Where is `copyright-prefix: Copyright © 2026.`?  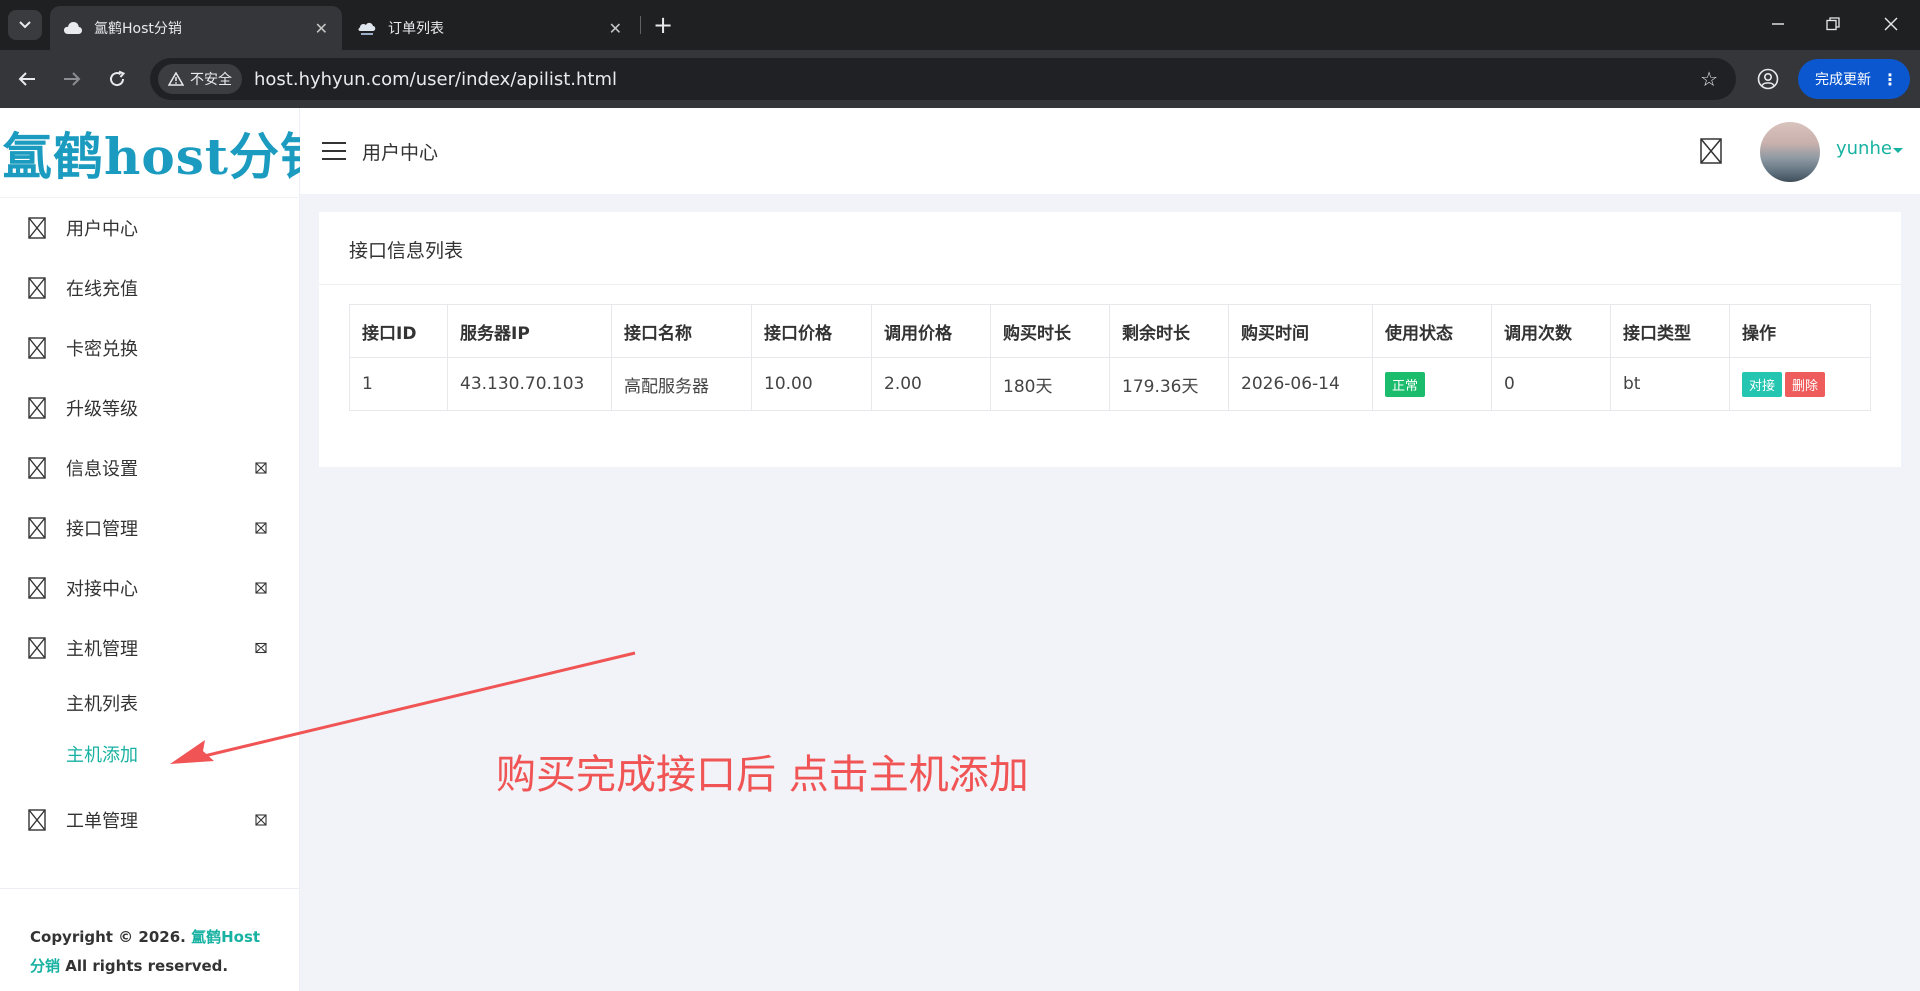
copyright-prefix: Copyright © 2026. is located at coordinates (108, 937).